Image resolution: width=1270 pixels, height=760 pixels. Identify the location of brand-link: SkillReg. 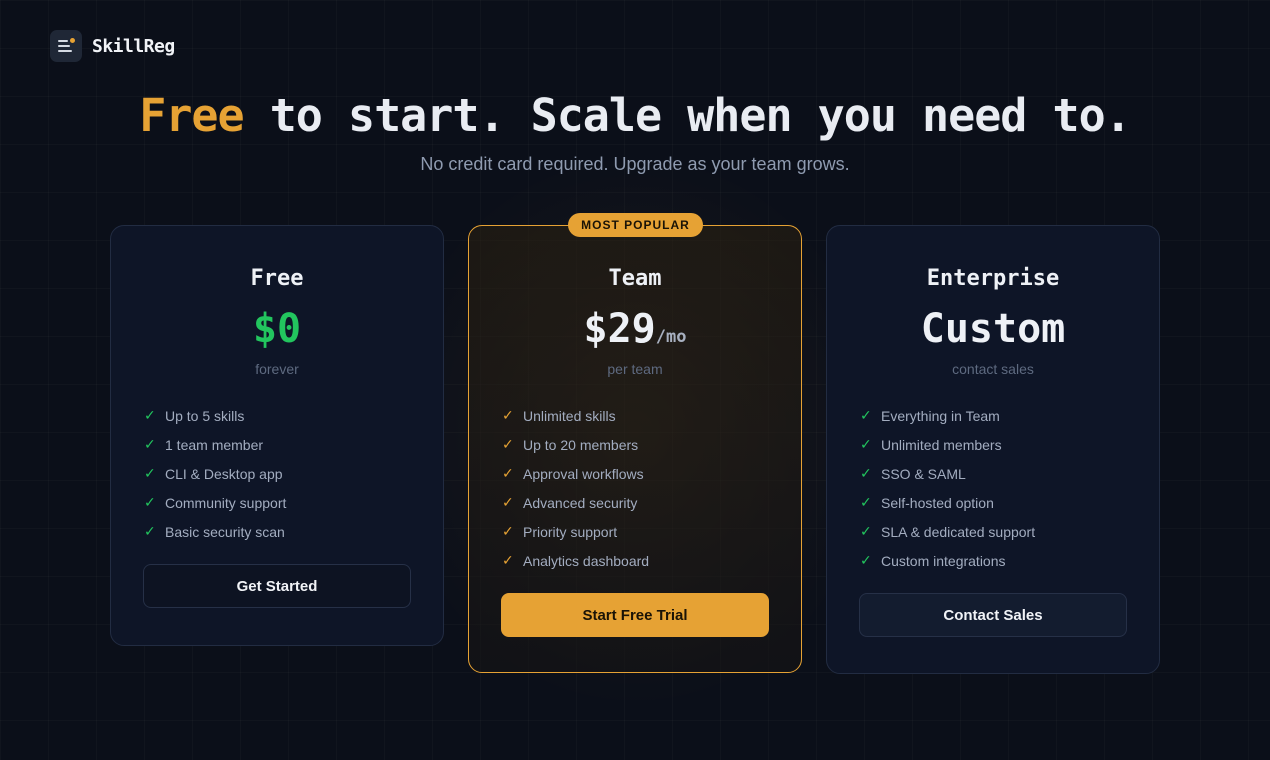
(112, 46).